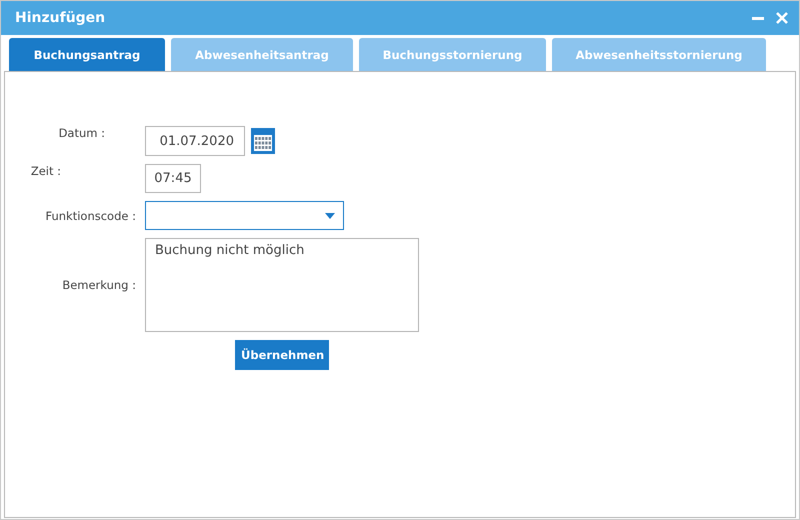 The image size is (800, 520). What do you see at coordinates (244, 215) in the screenshot?
I see `dropdown-field` at bounding box center [244, 215].